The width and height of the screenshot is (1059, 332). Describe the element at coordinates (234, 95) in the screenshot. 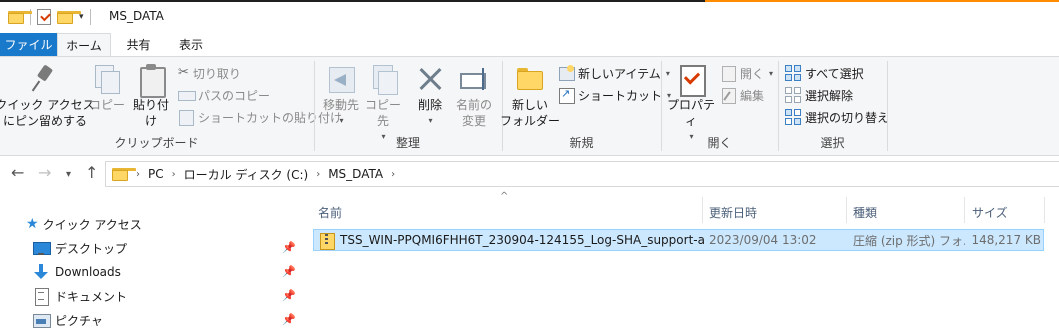

I see `copy-path-label: パスのコピー` at that location.